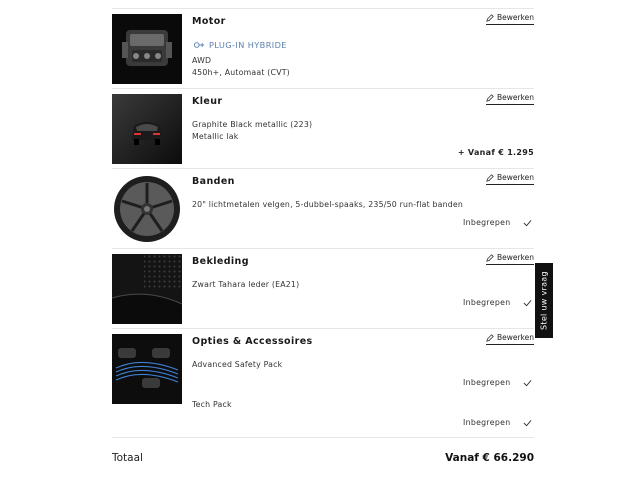  I want to click on engine-image, so click(147, 49).